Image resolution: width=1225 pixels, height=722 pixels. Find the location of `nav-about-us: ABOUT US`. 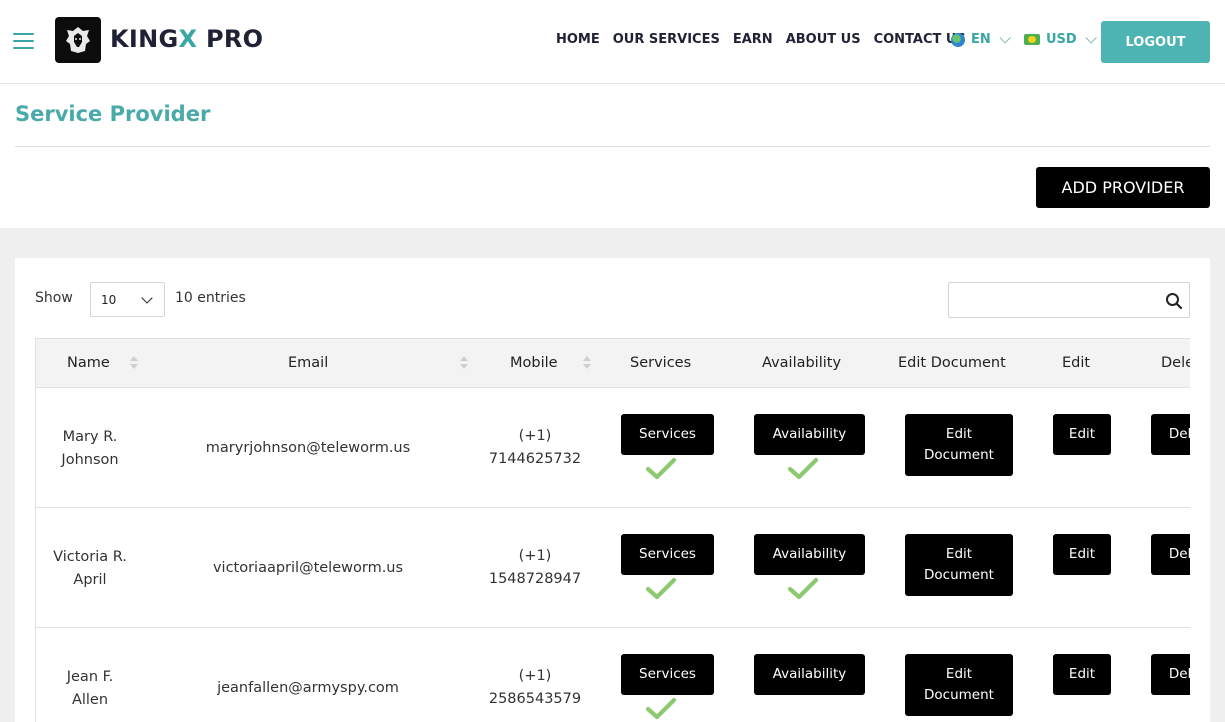

nav-about-us: ABOUT US is located at coordinates (823, 39).